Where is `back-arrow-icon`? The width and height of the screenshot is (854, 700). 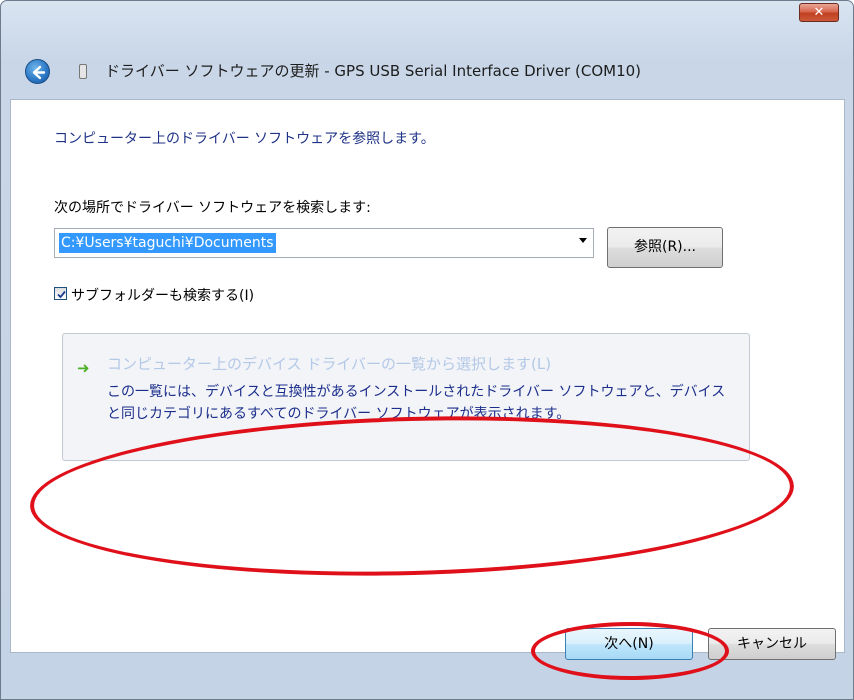 back-arrow-icon is located at coordinates (39, 72).